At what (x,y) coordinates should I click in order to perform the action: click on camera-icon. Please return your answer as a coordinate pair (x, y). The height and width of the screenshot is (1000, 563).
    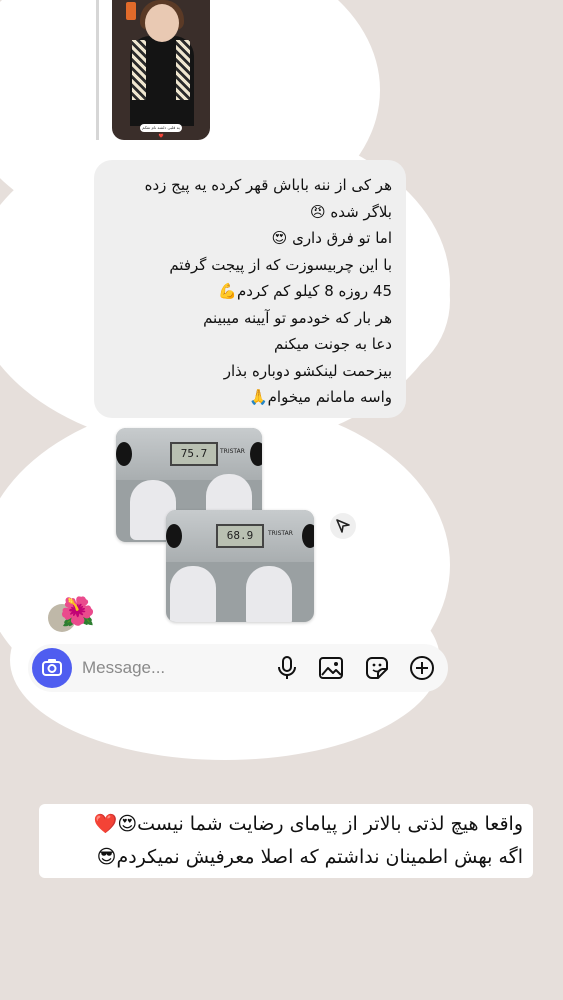
    Looking at the image, I should click on (52, 667).